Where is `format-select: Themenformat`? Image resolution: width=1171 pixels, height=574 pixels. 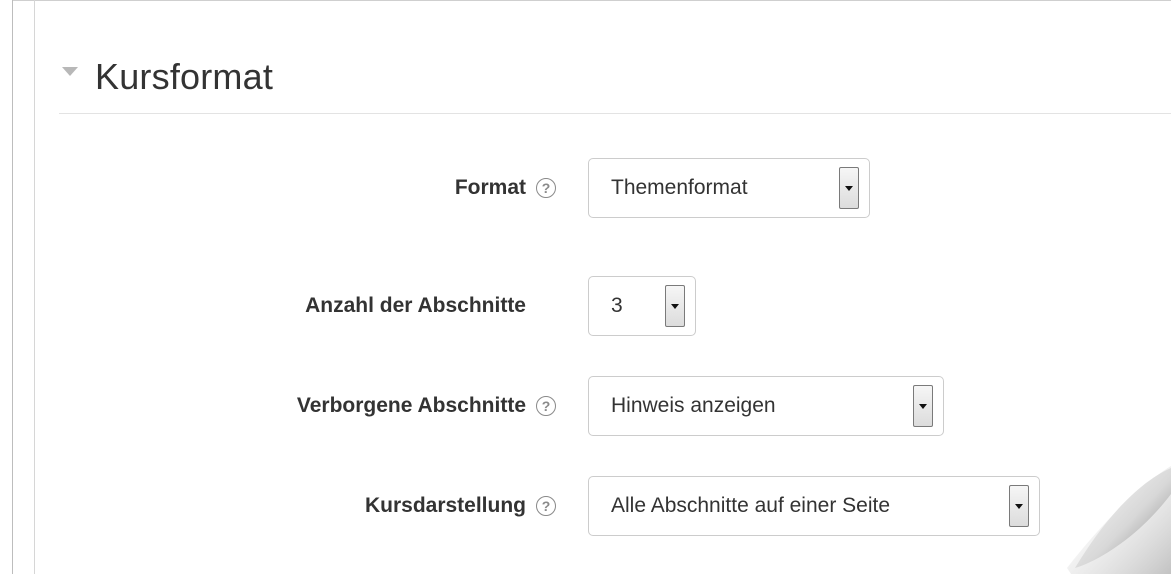 format-select: Themenformat is located at coordinates (729, 188).